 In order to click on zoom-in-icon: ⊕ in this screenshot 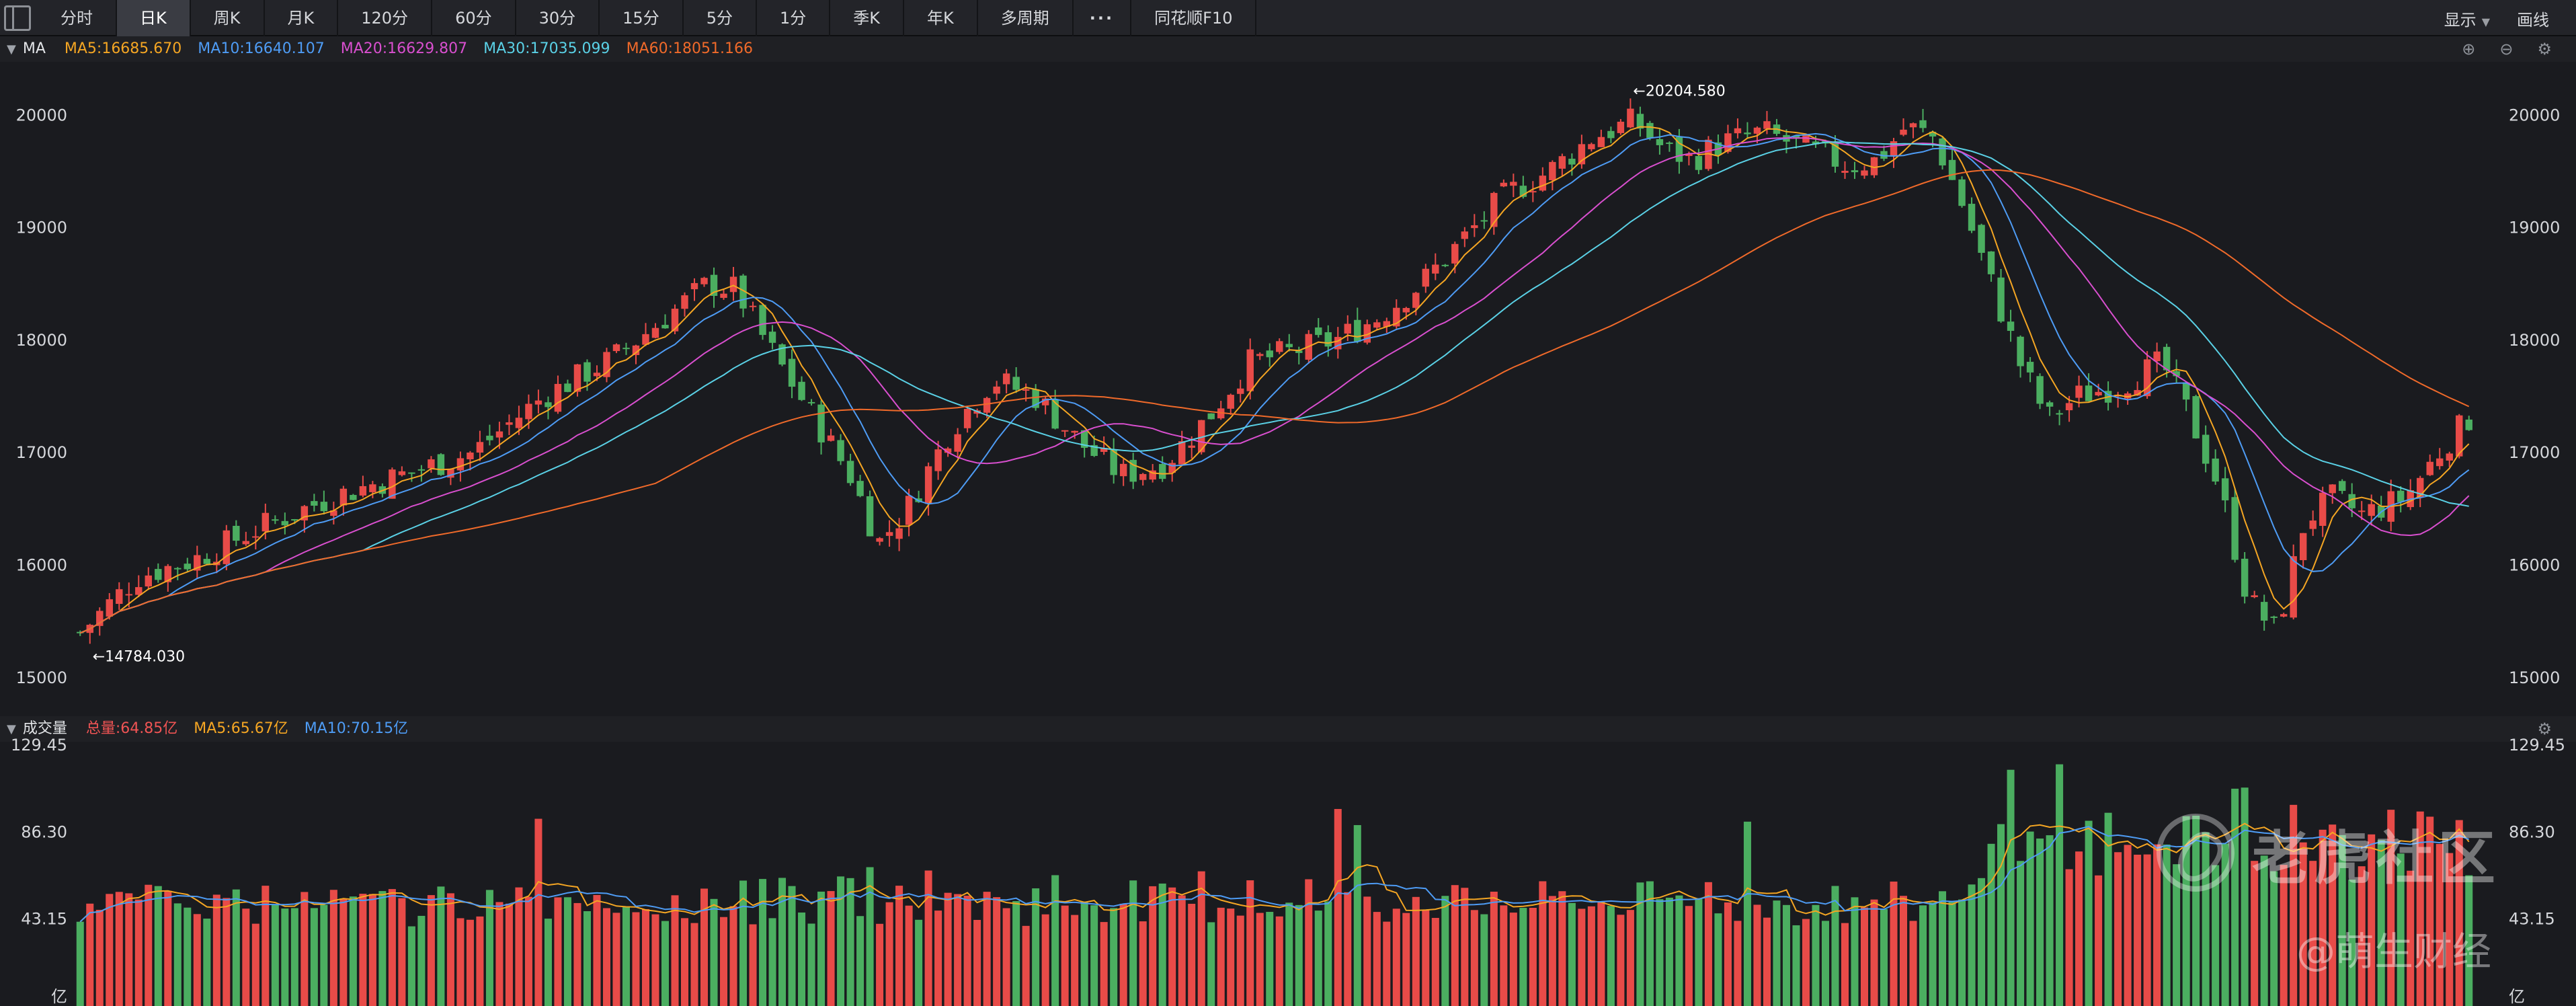, I will do `click(2468, 49)`.